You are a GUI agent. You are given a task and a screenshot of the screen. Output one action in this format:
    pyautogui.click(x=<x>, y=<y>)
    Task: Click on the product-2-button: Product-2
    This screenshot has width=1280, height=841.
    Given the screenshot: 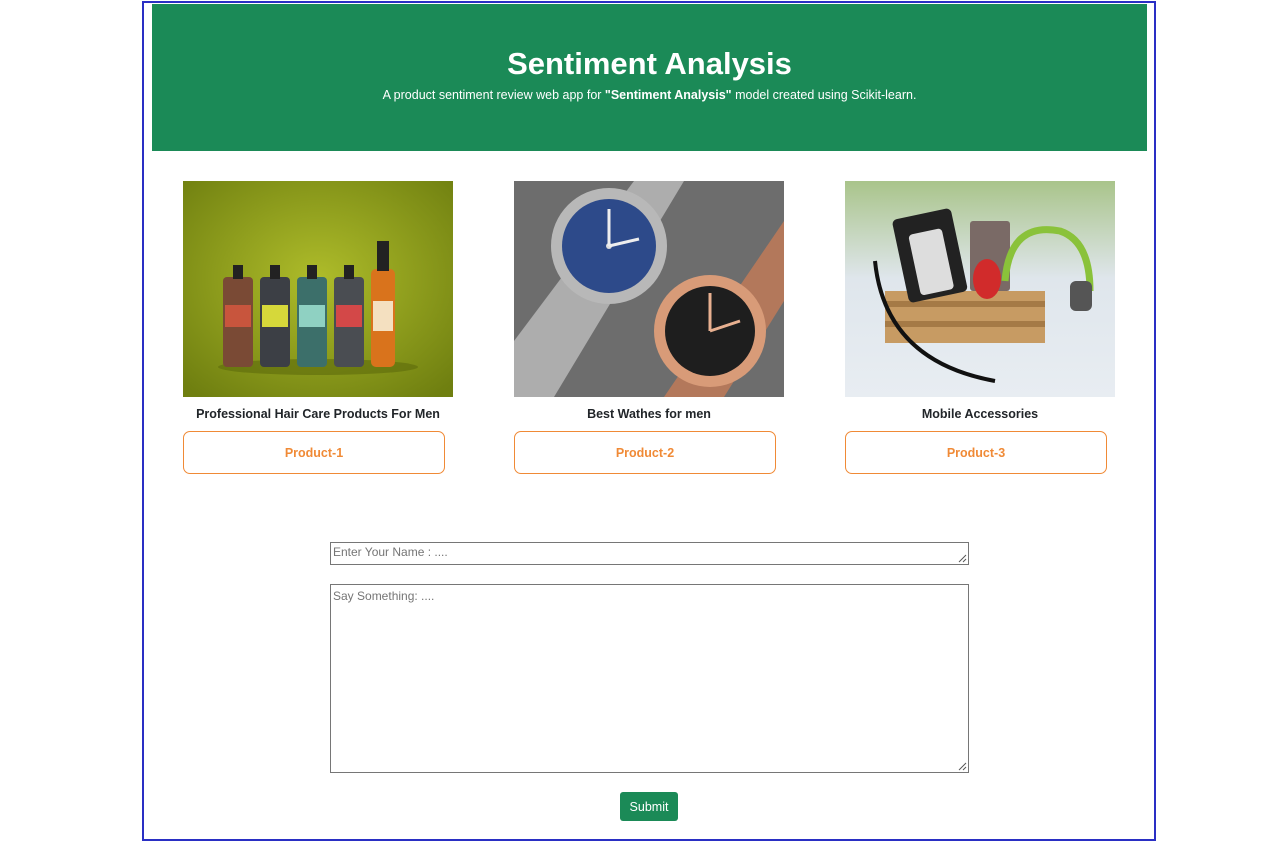 What is the action you would take?
    pyautogui.click(x=645, y=452)
    